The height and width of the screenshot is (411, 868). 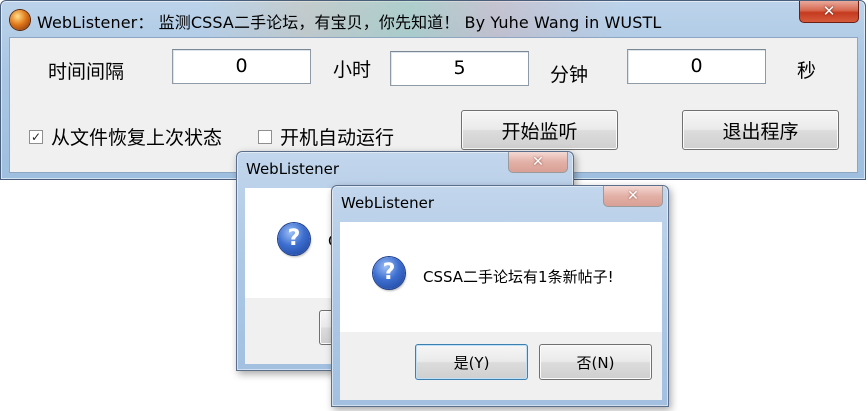 What do you see at coordinates (696, 66) in the screenshot?
I see `seconds-input: 0` at bounding box center [696, 66].